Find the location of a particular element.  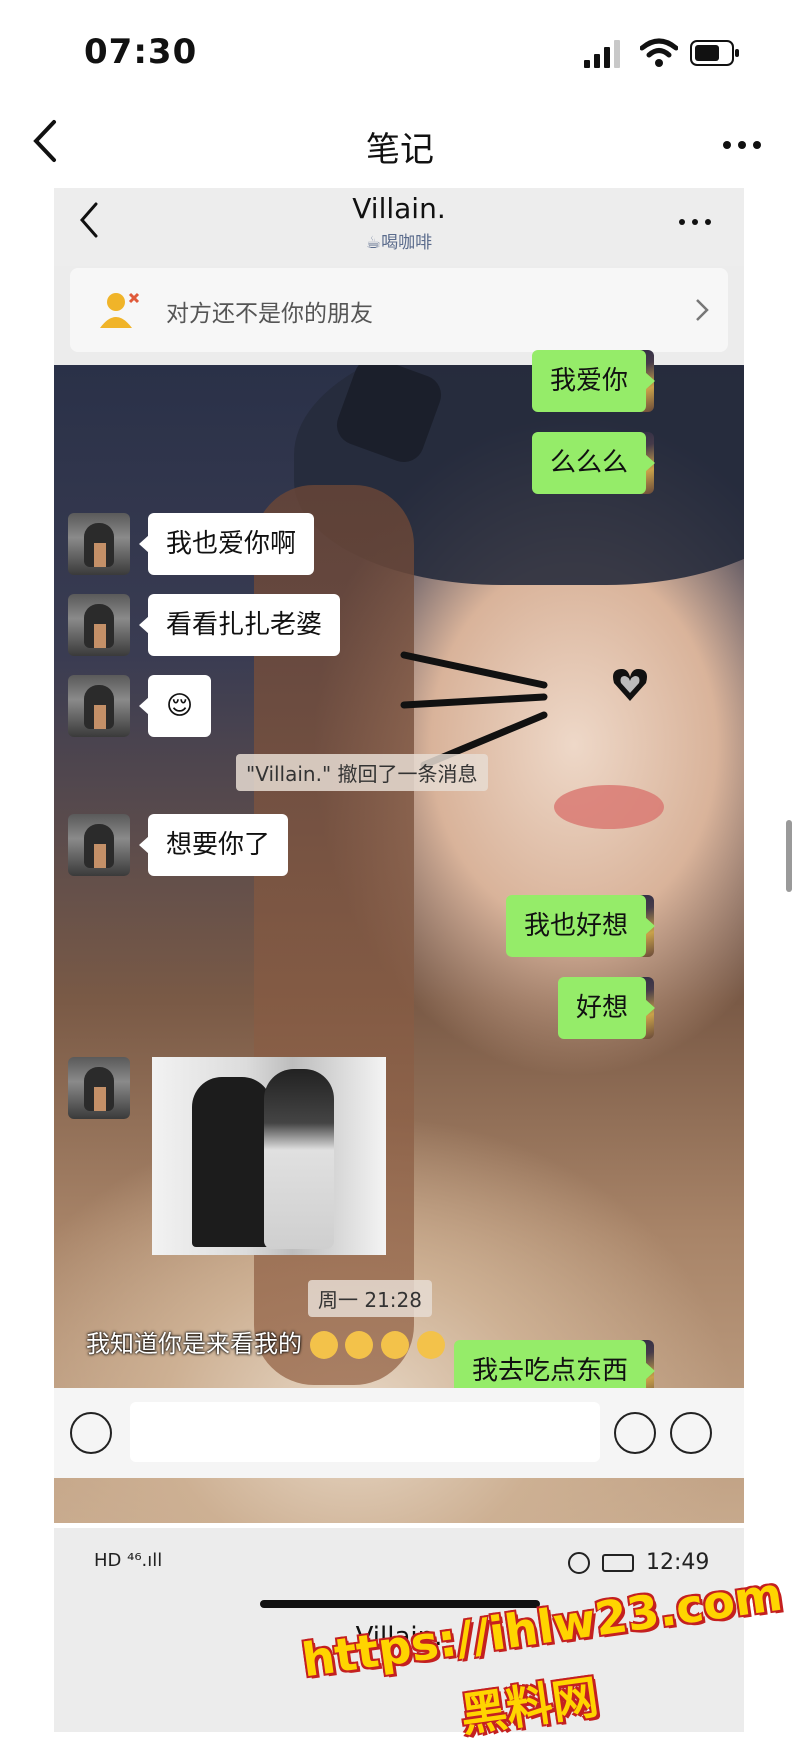

chat-header: Villain. ☕喝咖啡 is located at coordinates (399, 227).